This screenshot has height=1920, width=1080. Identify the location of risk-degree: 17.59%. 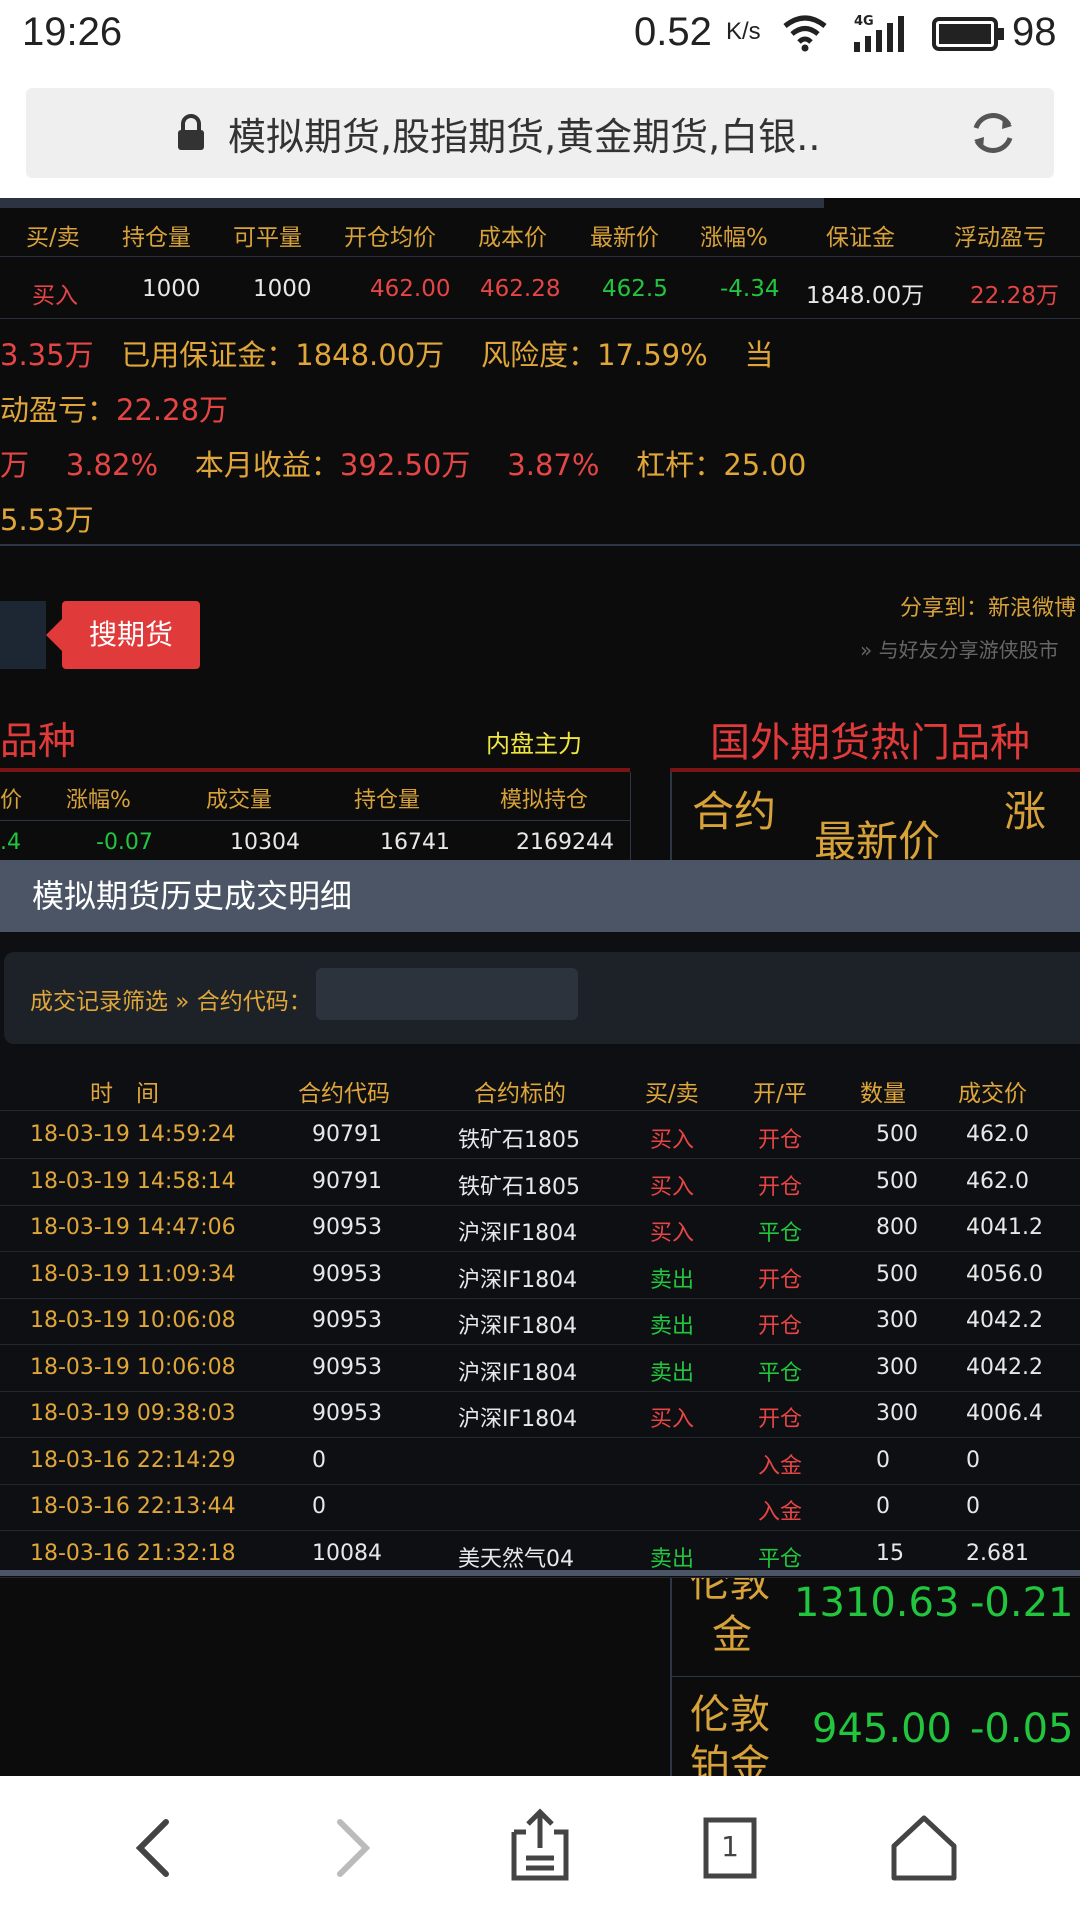
(652, 355).